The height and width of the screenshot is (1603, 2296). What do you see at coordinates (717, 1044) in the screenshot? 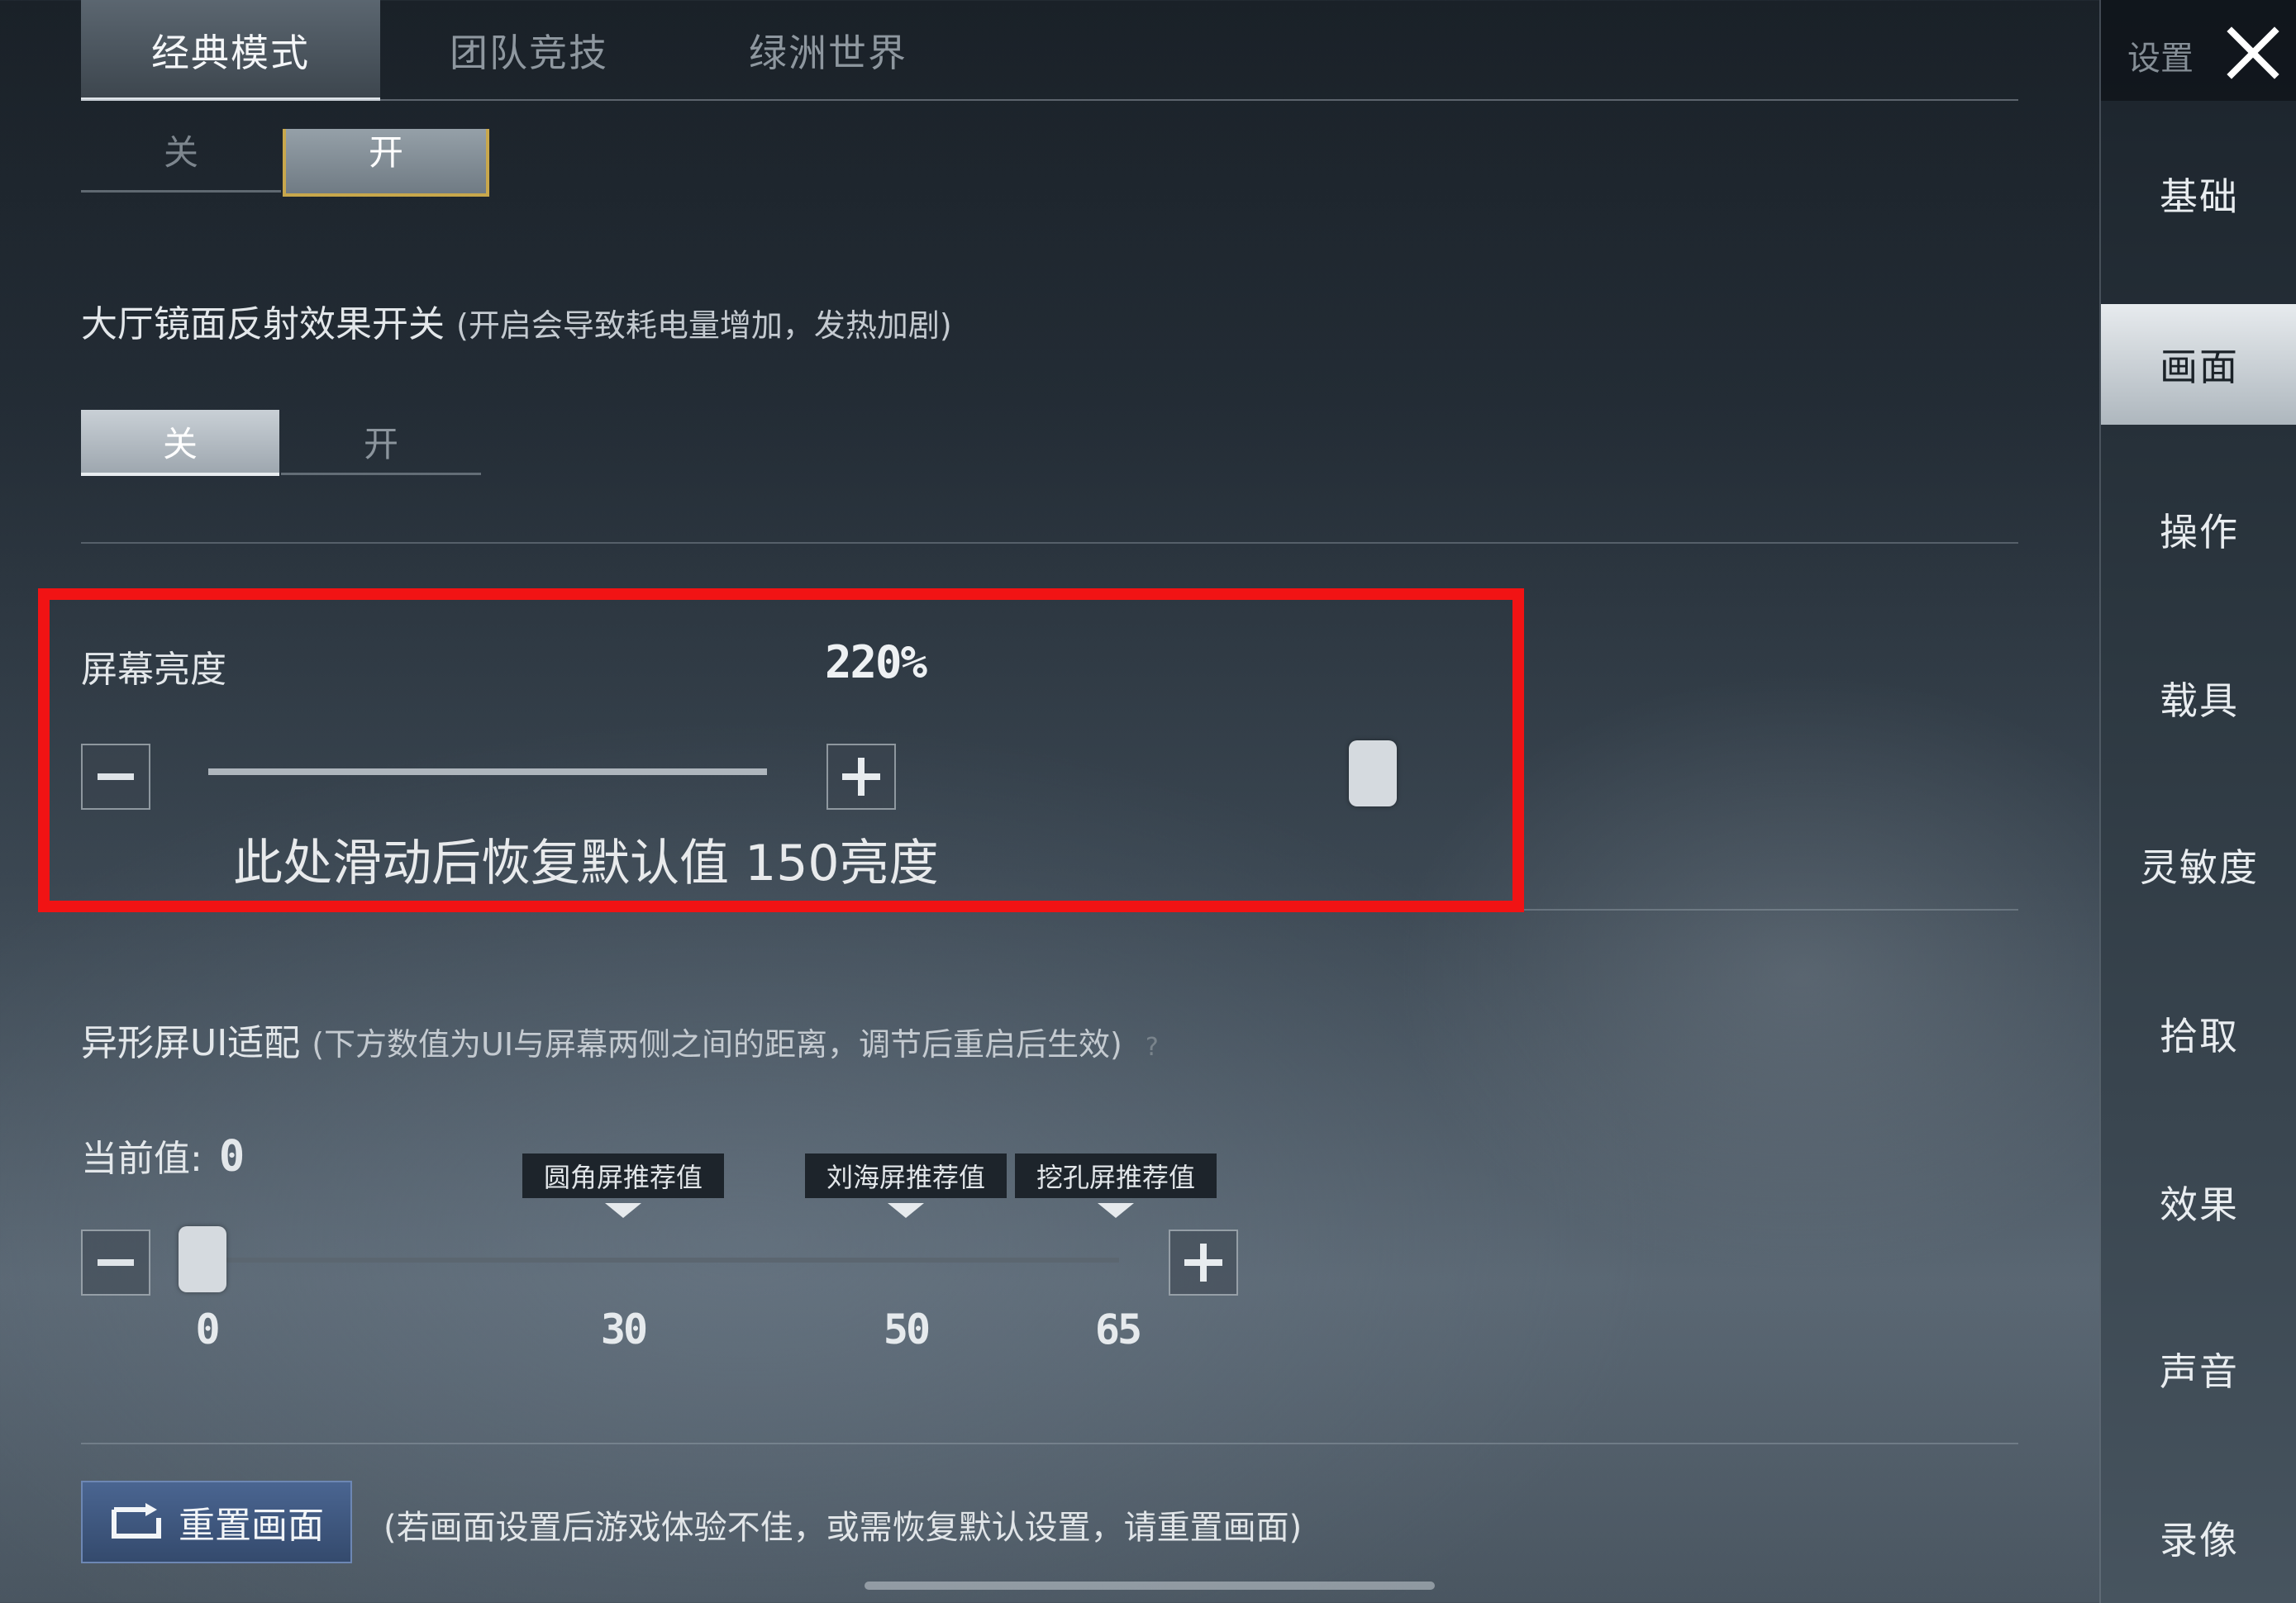
I see `notch-setting-note: (下方数值为UI与屏幕两侧之间的距离，调节后重启后生效)` at bounding box center [717, 1044].